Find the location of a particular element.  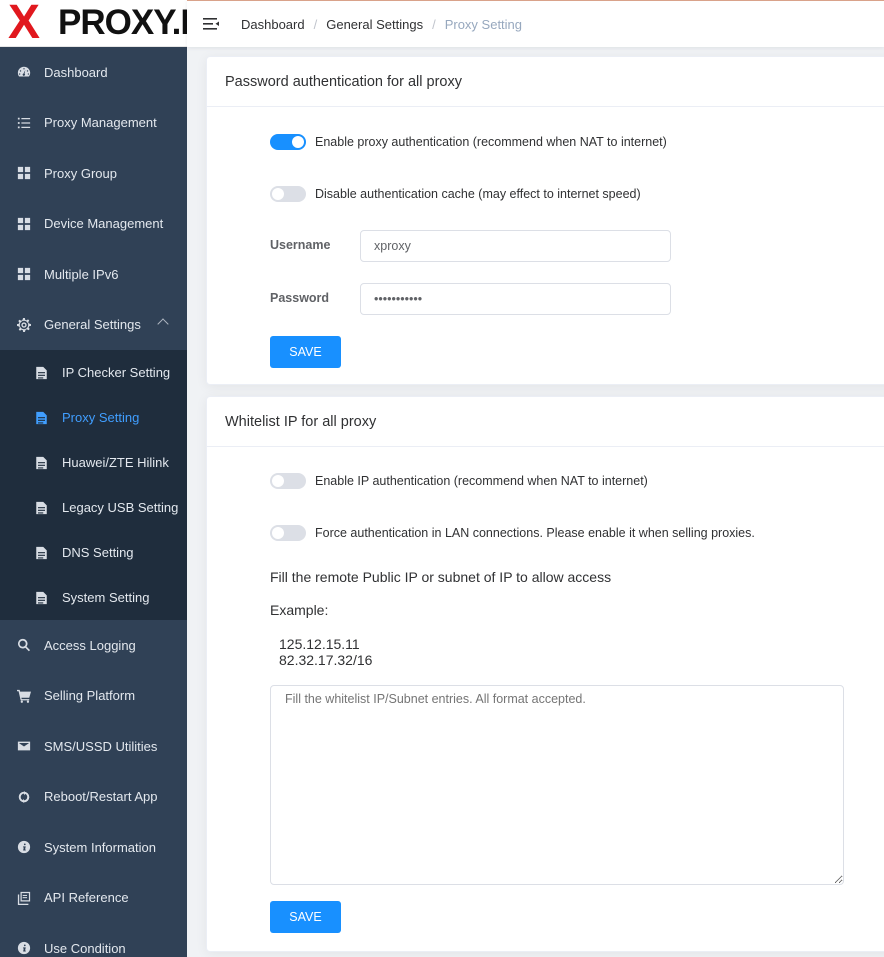

submenu-item-label: DNS Setting is located at coordinates (98, 552).